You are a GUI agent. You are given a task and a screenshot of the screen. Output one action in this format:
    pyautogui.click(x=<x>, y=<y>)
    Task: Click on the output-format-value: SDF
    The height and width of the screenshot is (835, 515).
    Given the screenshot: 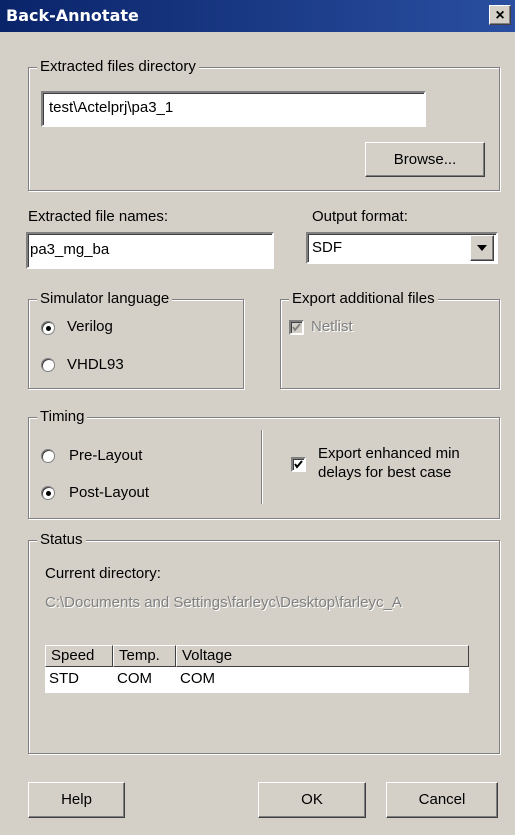 What is the action you would take?
    pyautogui.click(x=327, y=247)
    